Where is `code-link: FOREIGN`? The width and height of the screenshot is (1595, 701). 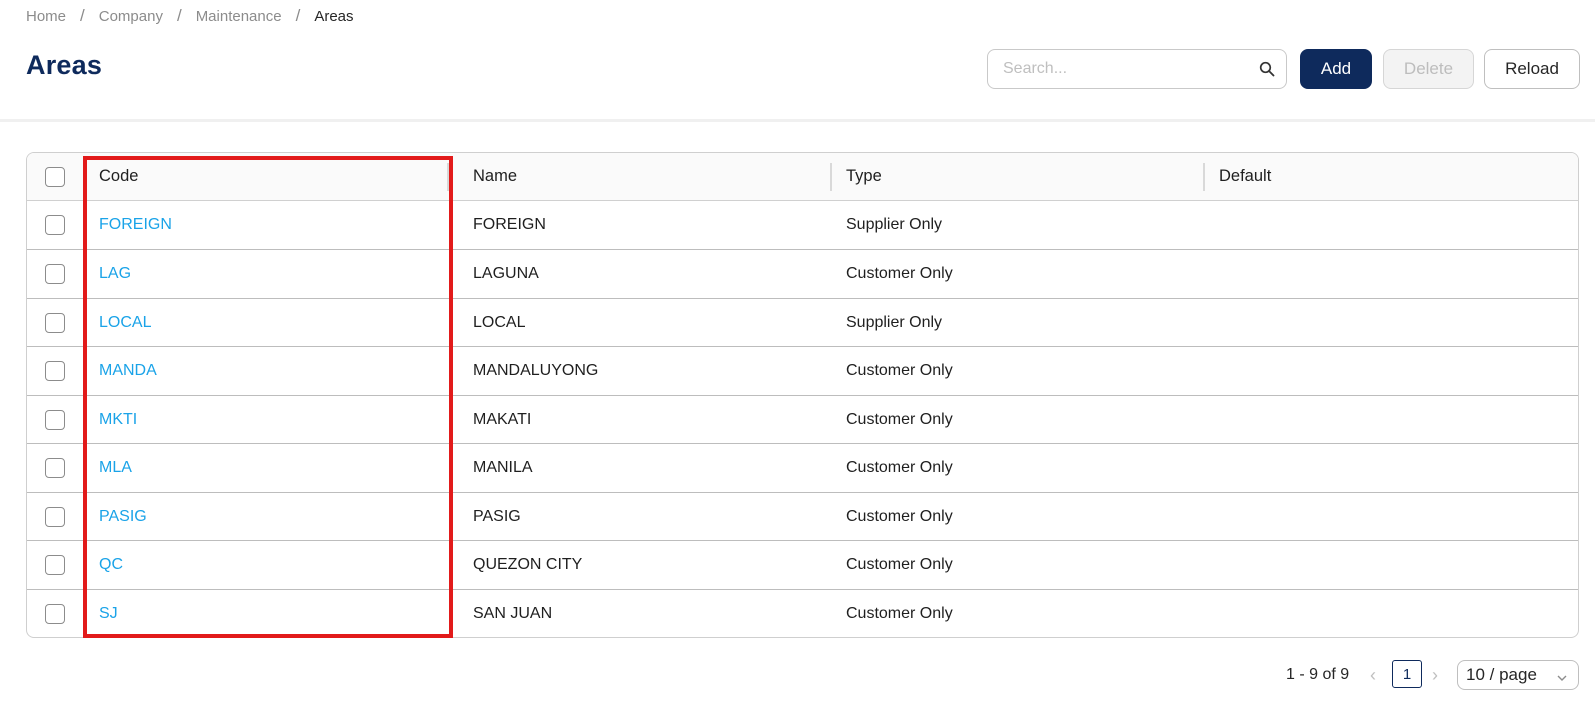
code-link: FOREIGN is located at coordinates (135, 225).